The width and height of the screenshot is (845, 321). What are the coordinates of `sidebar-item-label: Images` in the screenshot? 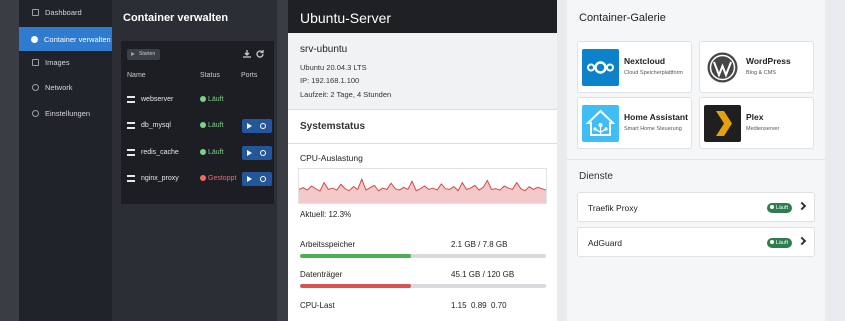 It's located at (57, 62).